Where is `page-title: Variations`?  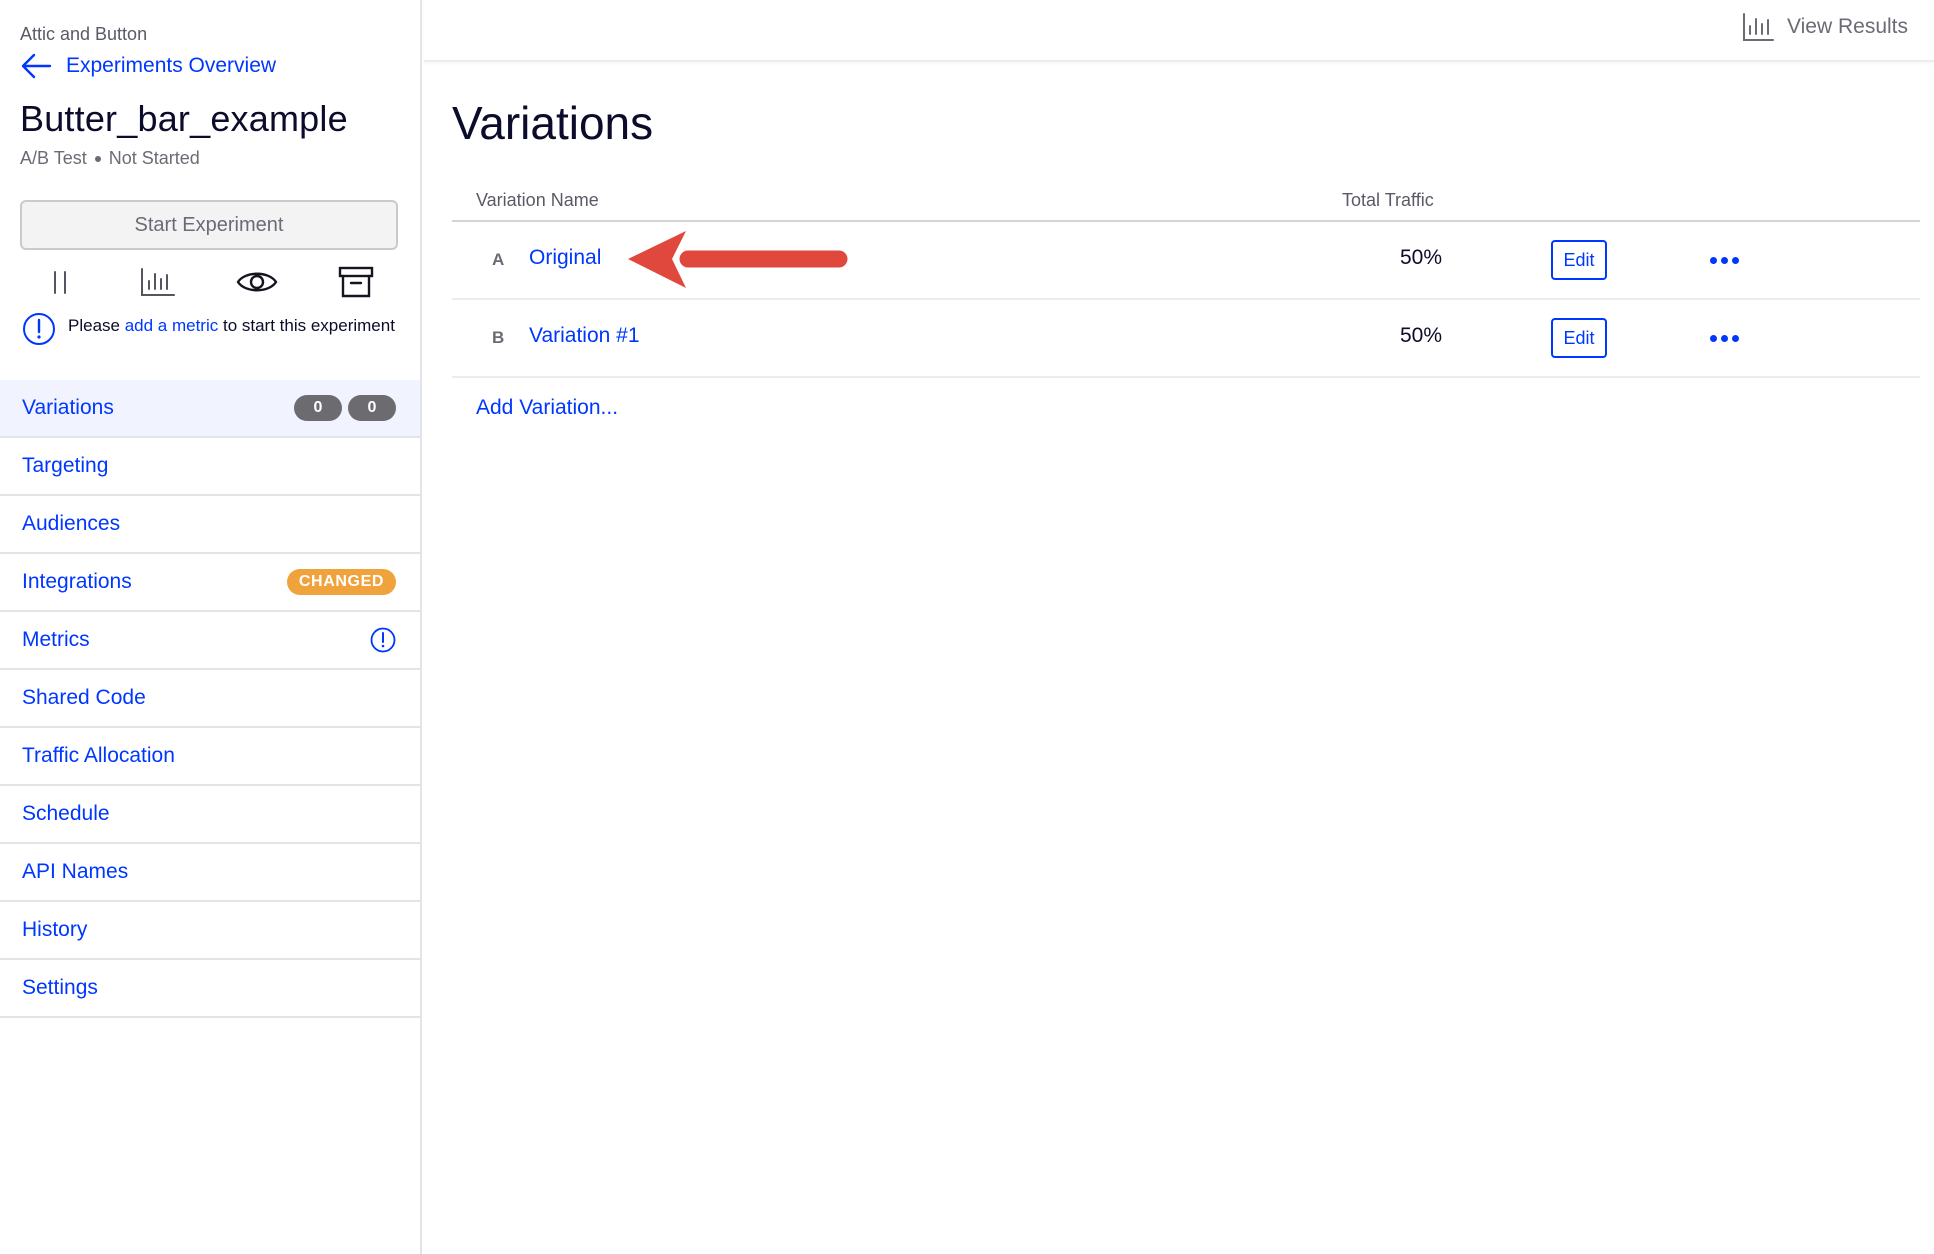 page-title: Variations is located at coordinates (553, 123).